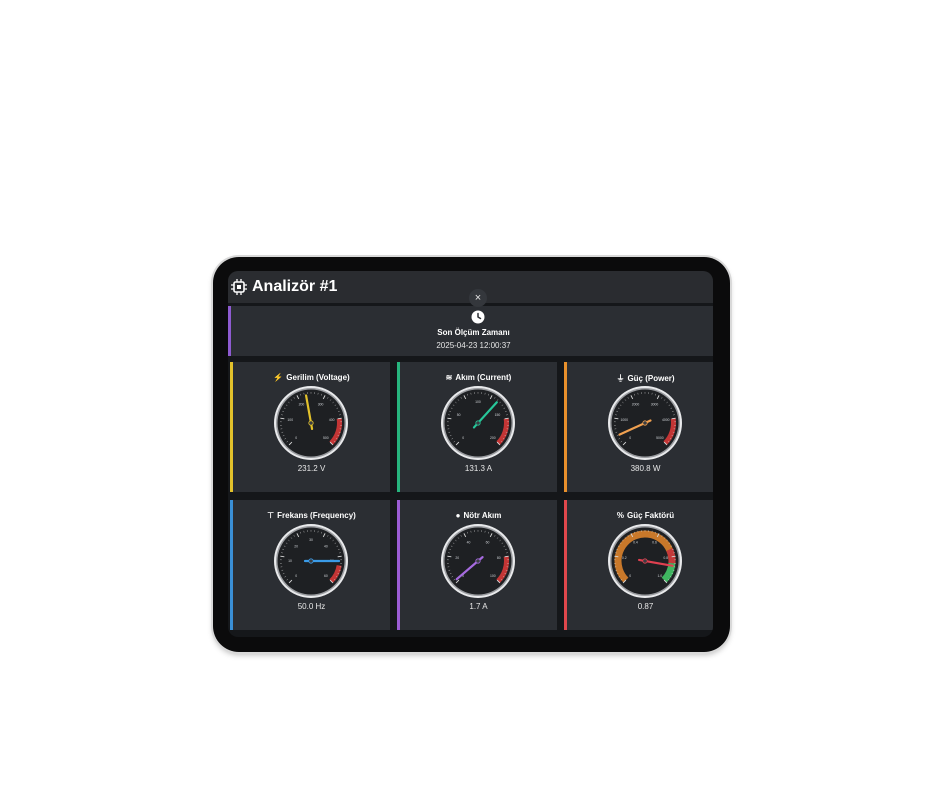 This screenshot has height=788, width=940. I want to click on gauge-title-text: Akım (Current), so click(483, 377).